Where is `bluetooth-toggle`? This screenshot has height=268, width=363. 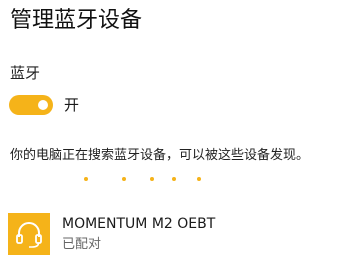
bluetooth-toggle is located at coordinates (31, 105).